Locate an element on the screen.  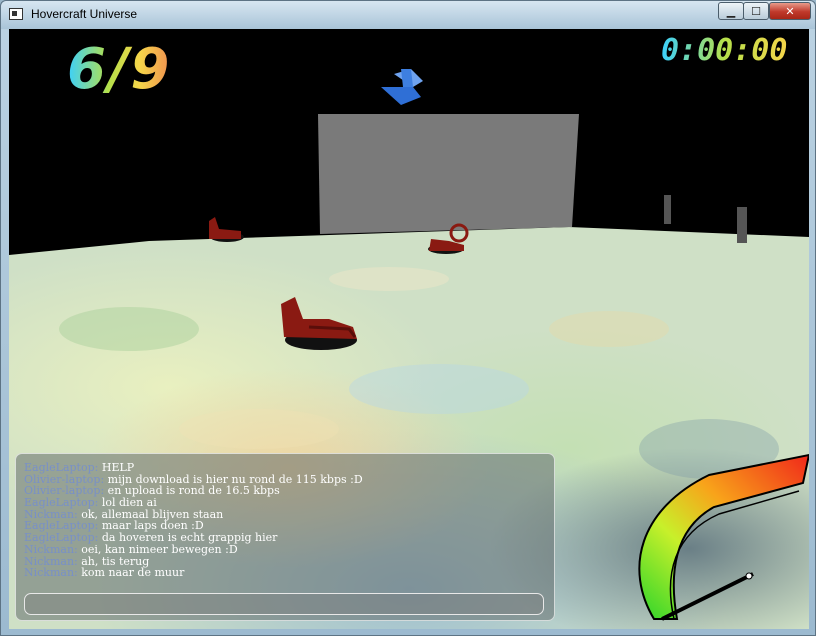
chat-nick: Nickman: is located at coordinates (51, 573).